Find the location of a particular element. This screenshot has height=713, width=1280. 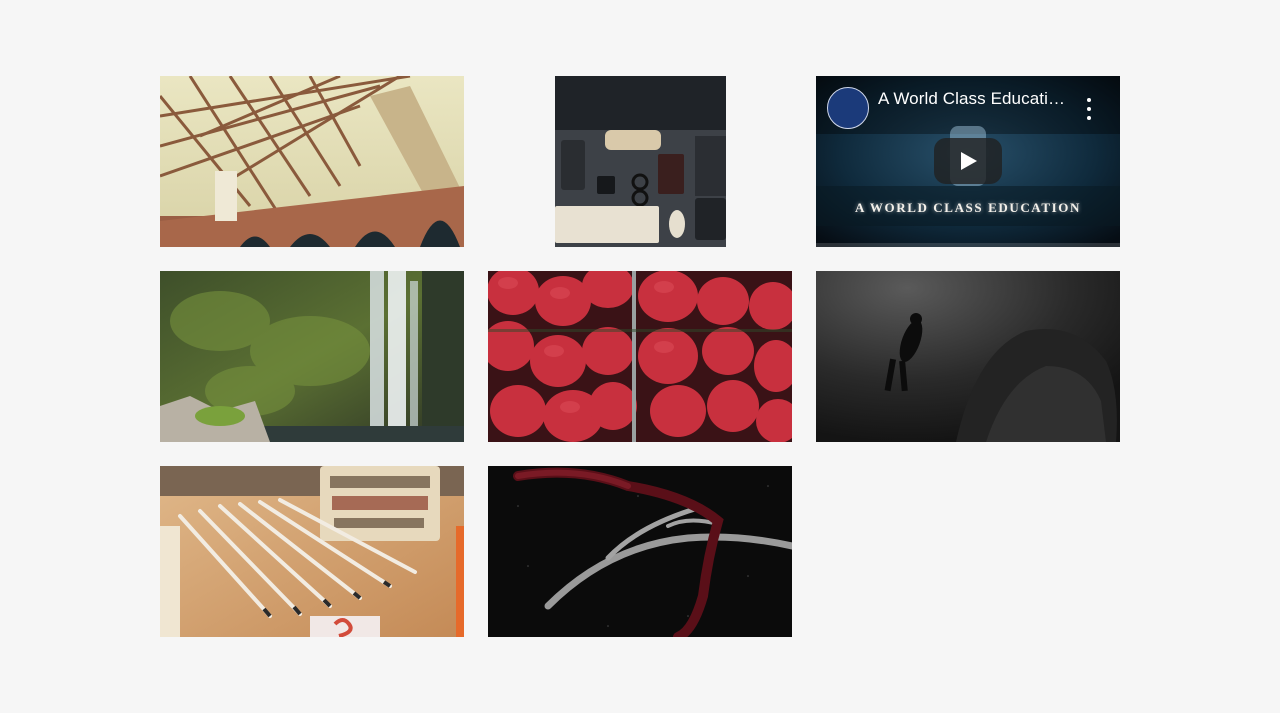

gallery-image-strawberries is located at coordinates (640, 356).